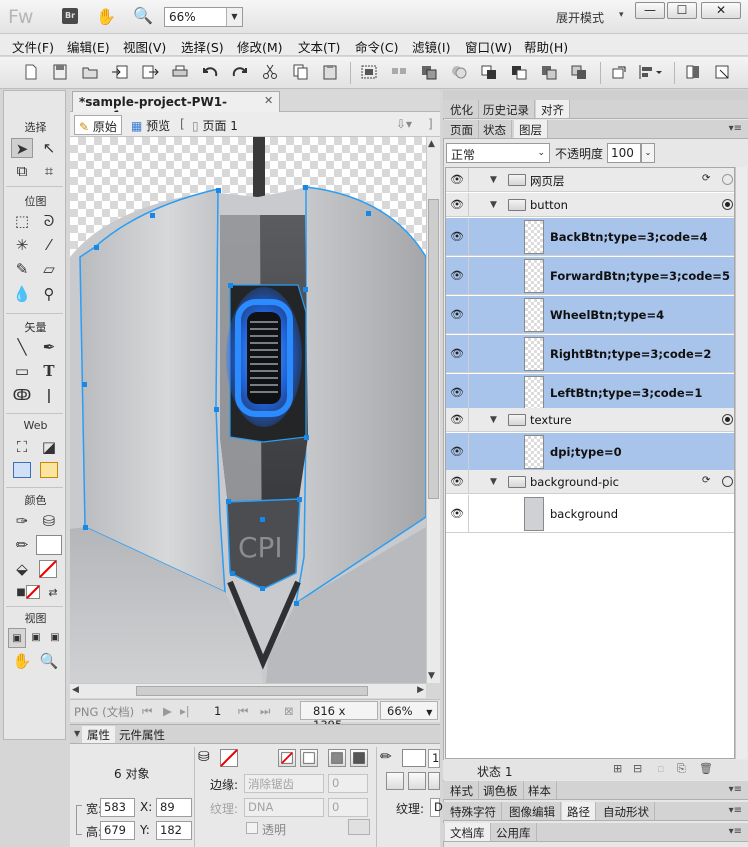  Describe the element at coordinates (532, 811) in the screenshot. I see `tab-image-edit: 图像编辑` at that location.